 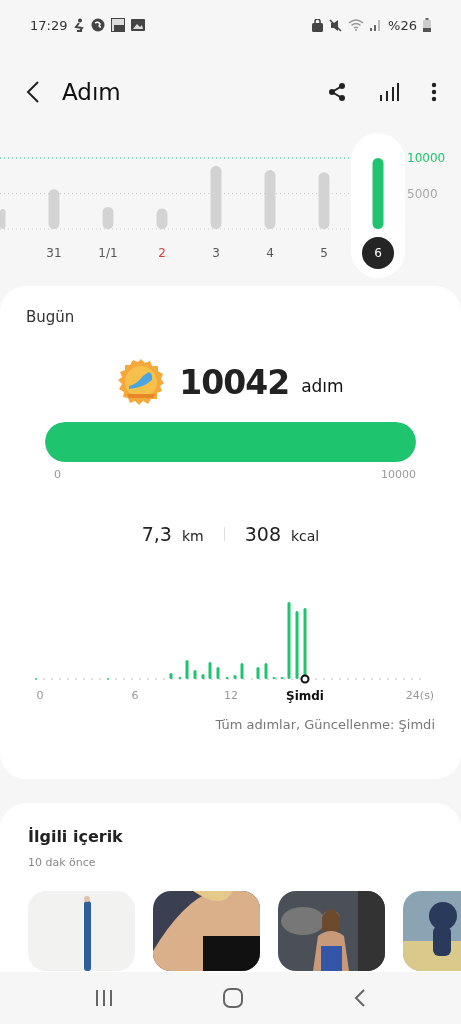 What do you see at coordinates (322, 386) in the screenshot?
I see `step-unit: adım` at bounding box center [322, 386].